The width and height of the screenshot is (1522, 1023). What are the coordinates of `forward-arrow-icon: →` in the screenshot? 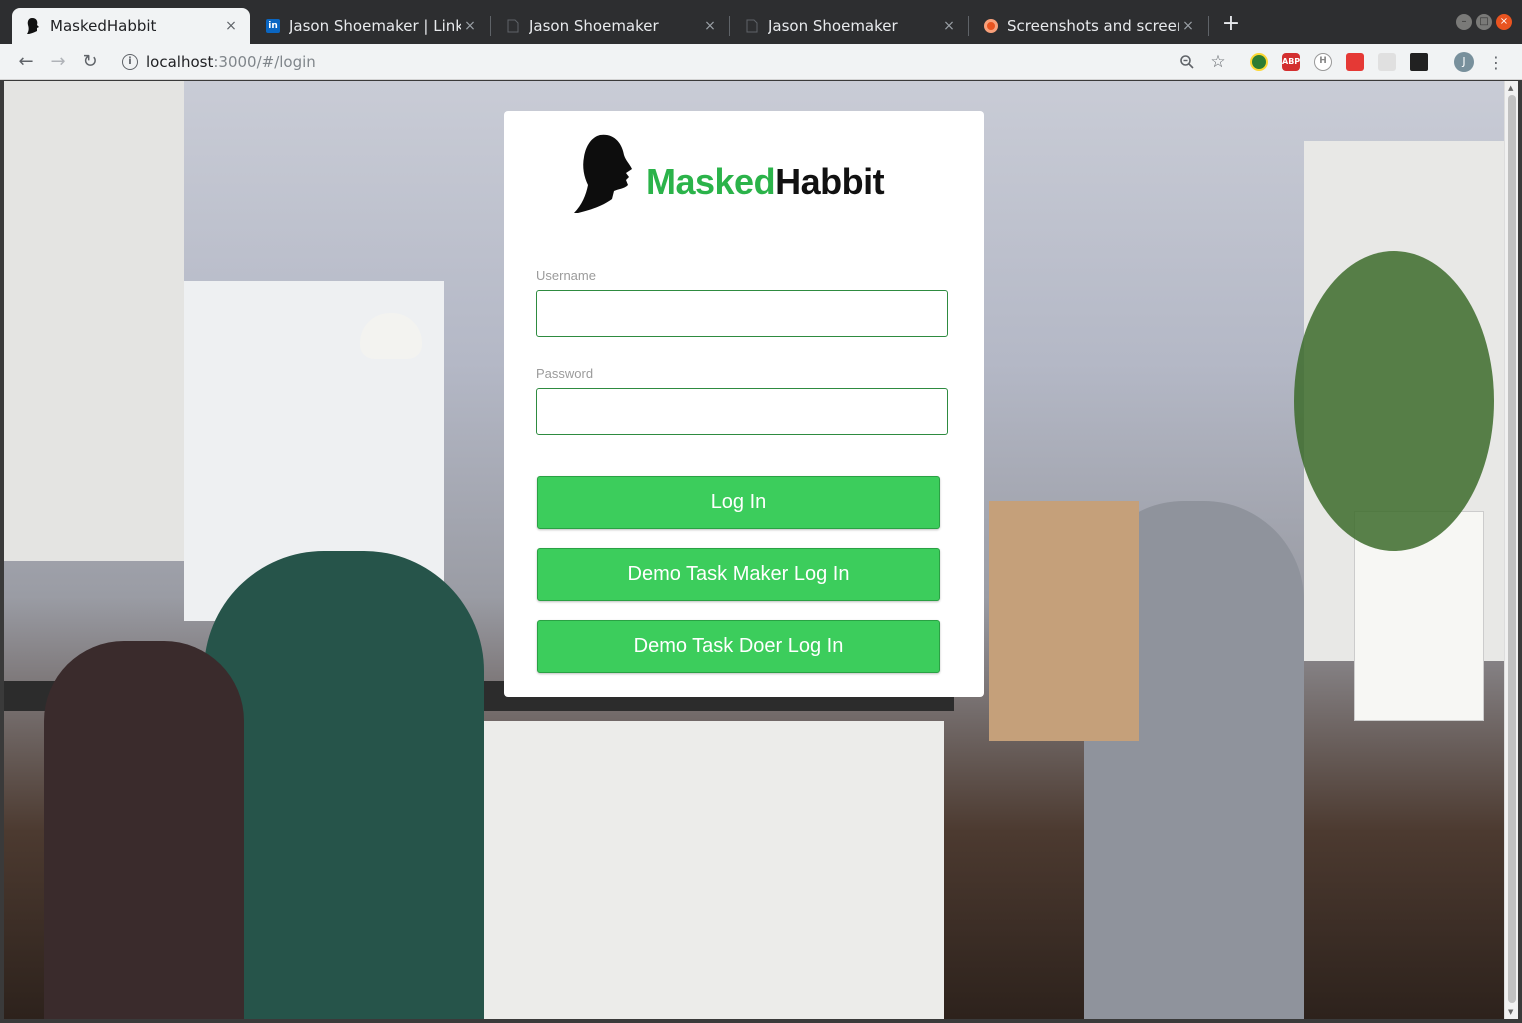 It's located at (58, 62).